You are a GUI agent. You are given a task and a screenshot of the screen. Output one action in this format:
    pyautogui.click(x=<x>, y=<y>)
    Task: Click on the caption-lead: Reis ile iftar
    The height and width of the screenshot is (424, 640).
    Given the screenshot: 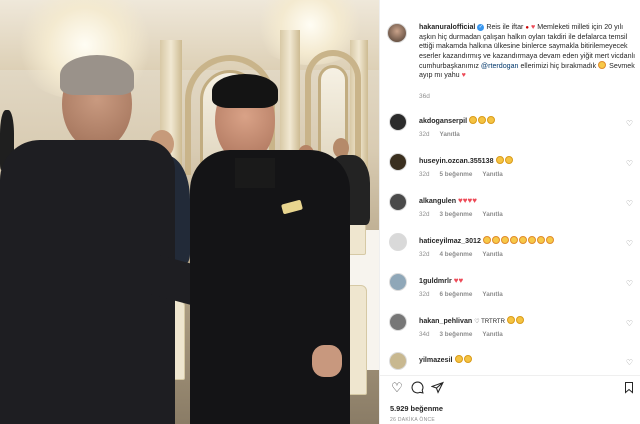 What is the action you would take?
    pyautogui.click(x=505, y=27)
    